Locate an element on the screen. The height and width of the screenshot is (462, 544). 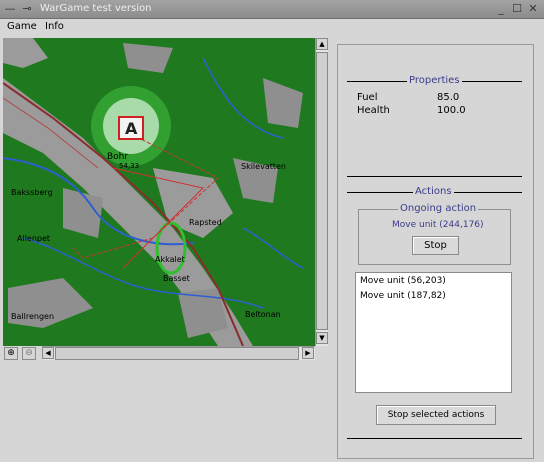
list-item: Move unit (56,203) is located at coordinates (403, 281).